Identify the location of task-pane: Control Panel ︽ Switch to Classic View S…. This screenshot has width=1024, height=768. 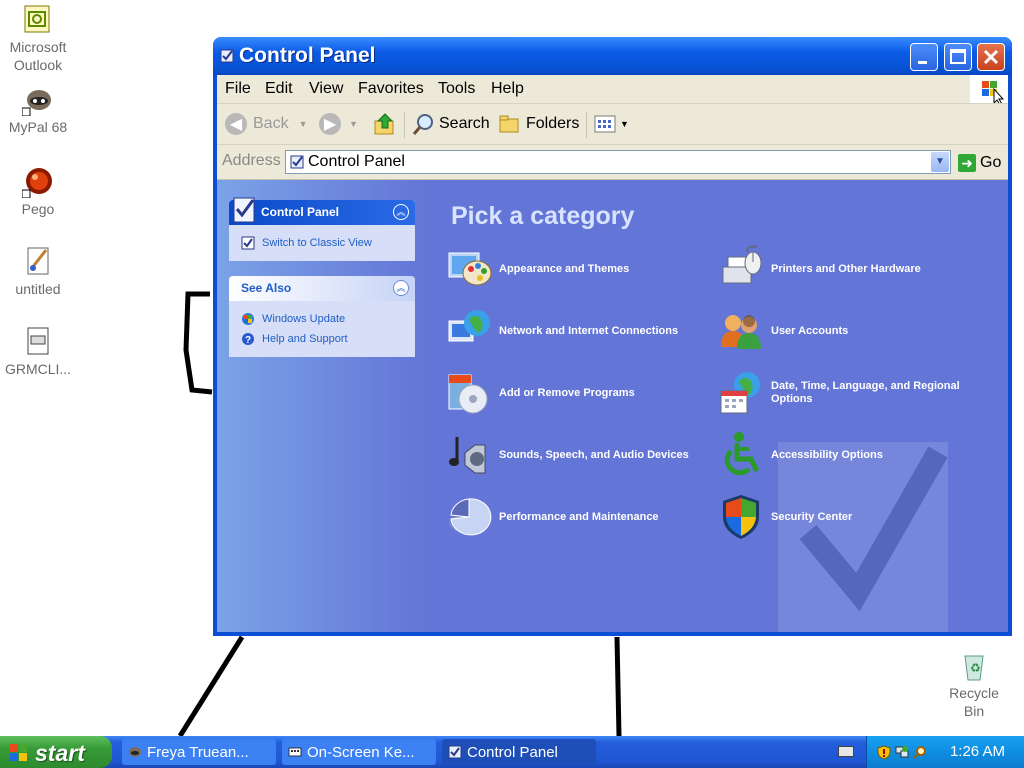
(322, 406).